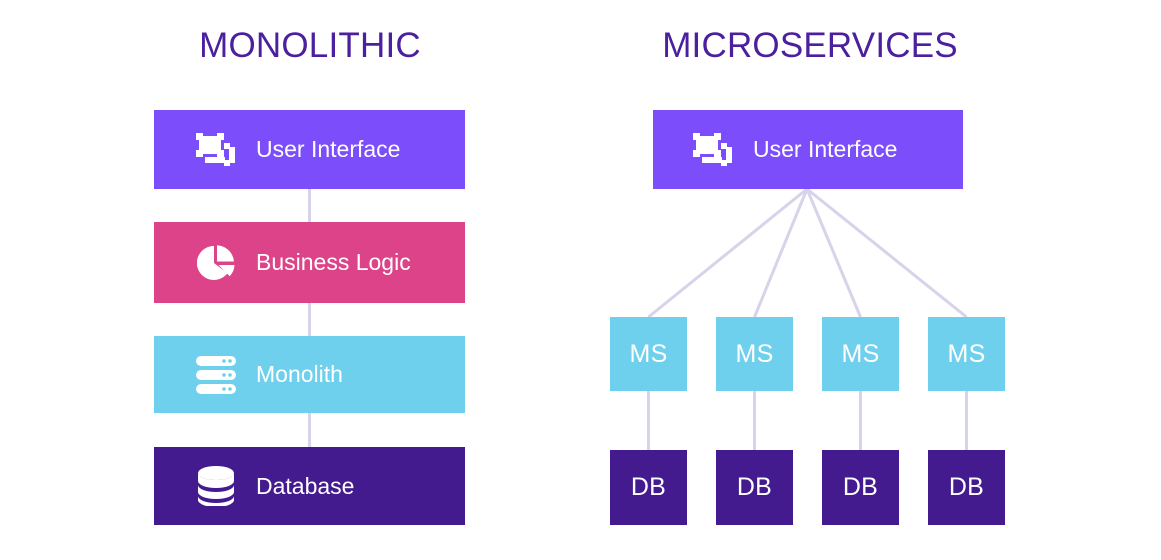  I want to click on microservices-user-interface: User Interface, so click(808, 149).